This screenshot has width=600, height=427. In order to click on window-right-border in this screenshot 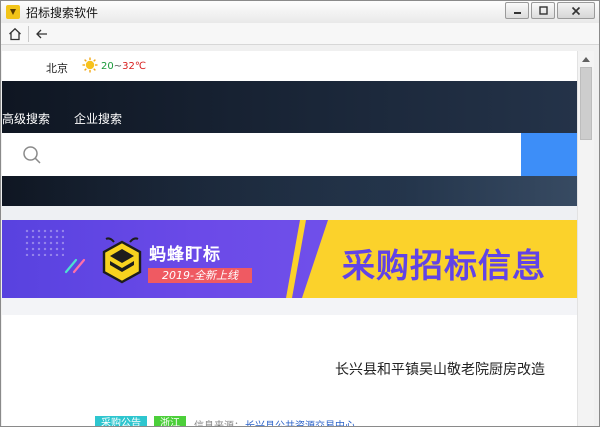, I will do `click(596, 235)`.